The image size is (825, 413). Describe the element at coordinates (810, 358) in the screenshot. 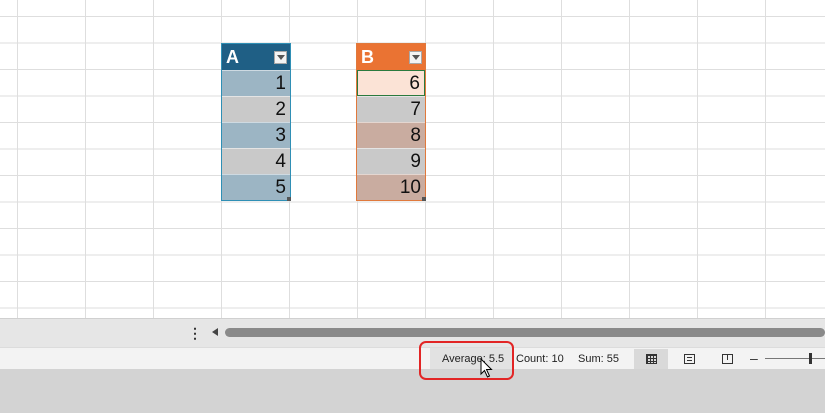

I see `zoom-slider-thumb` at that location.